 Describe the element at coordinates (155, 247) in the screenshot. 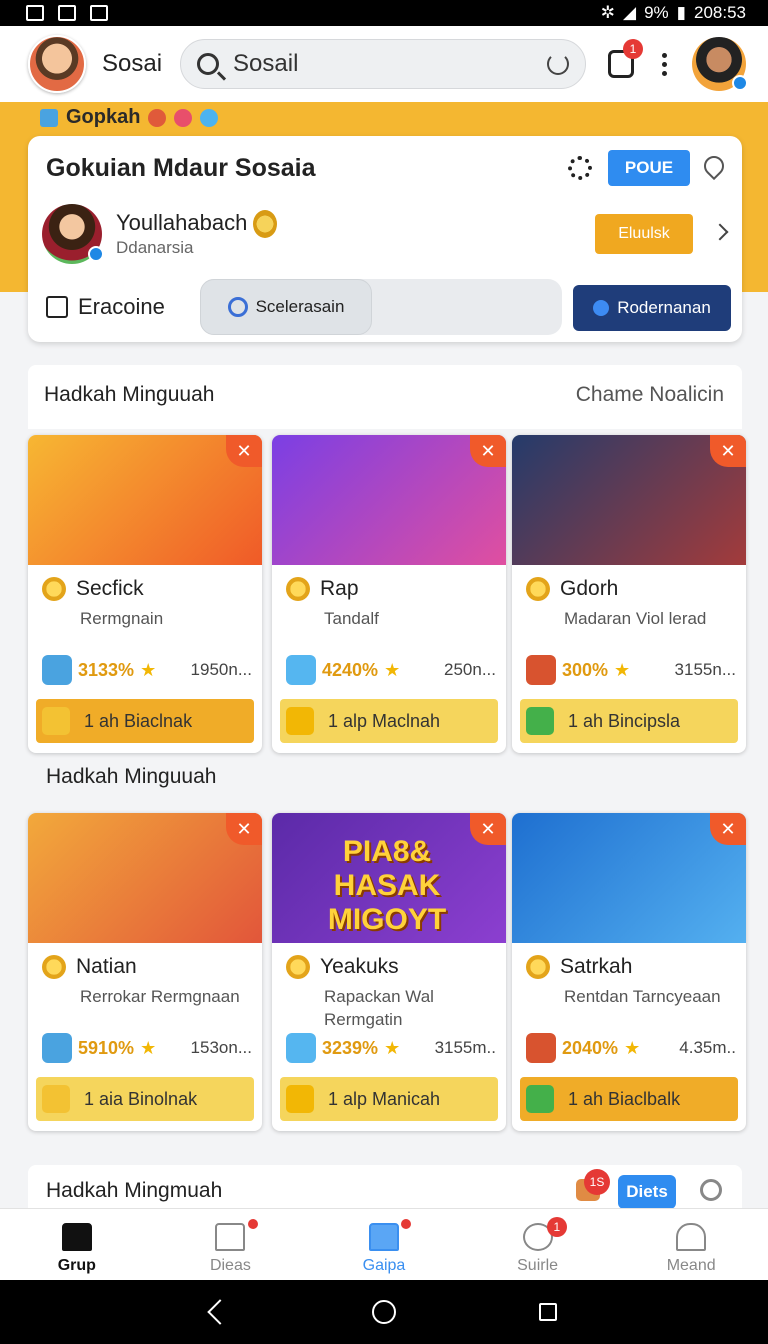

I see `profile-subtitle: Ddanarsia` at that location.